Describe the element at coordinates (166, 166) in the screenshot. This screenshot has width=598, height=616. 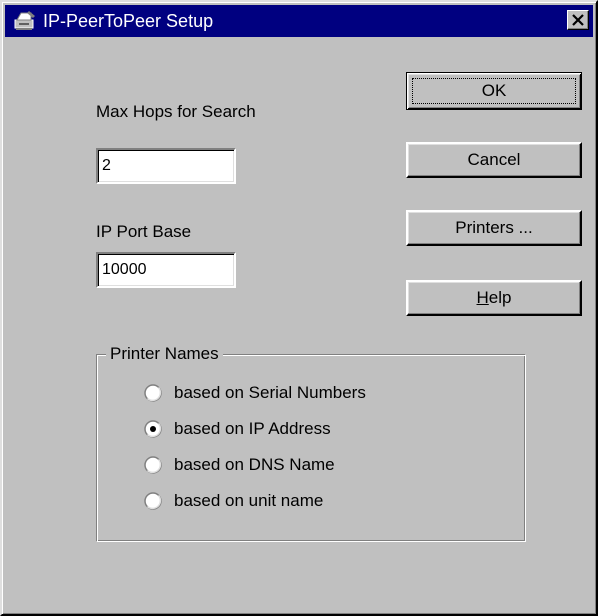
I see `max-hops-input` at that location.